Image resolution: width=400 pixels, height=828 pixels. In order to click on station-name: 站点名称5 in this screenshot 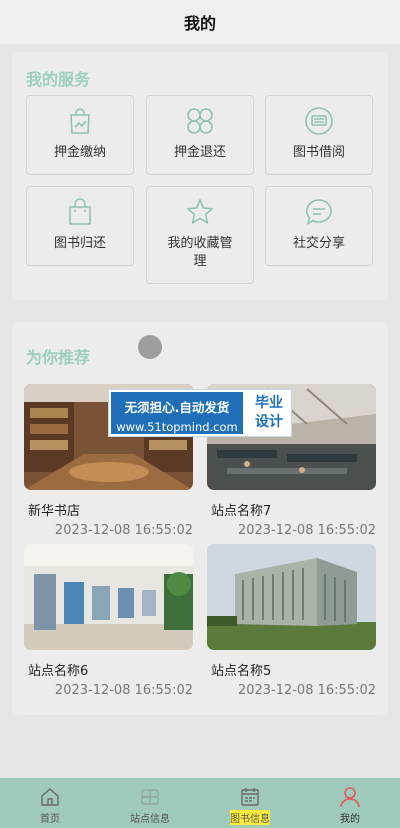, I will do `click(241, 671)`.